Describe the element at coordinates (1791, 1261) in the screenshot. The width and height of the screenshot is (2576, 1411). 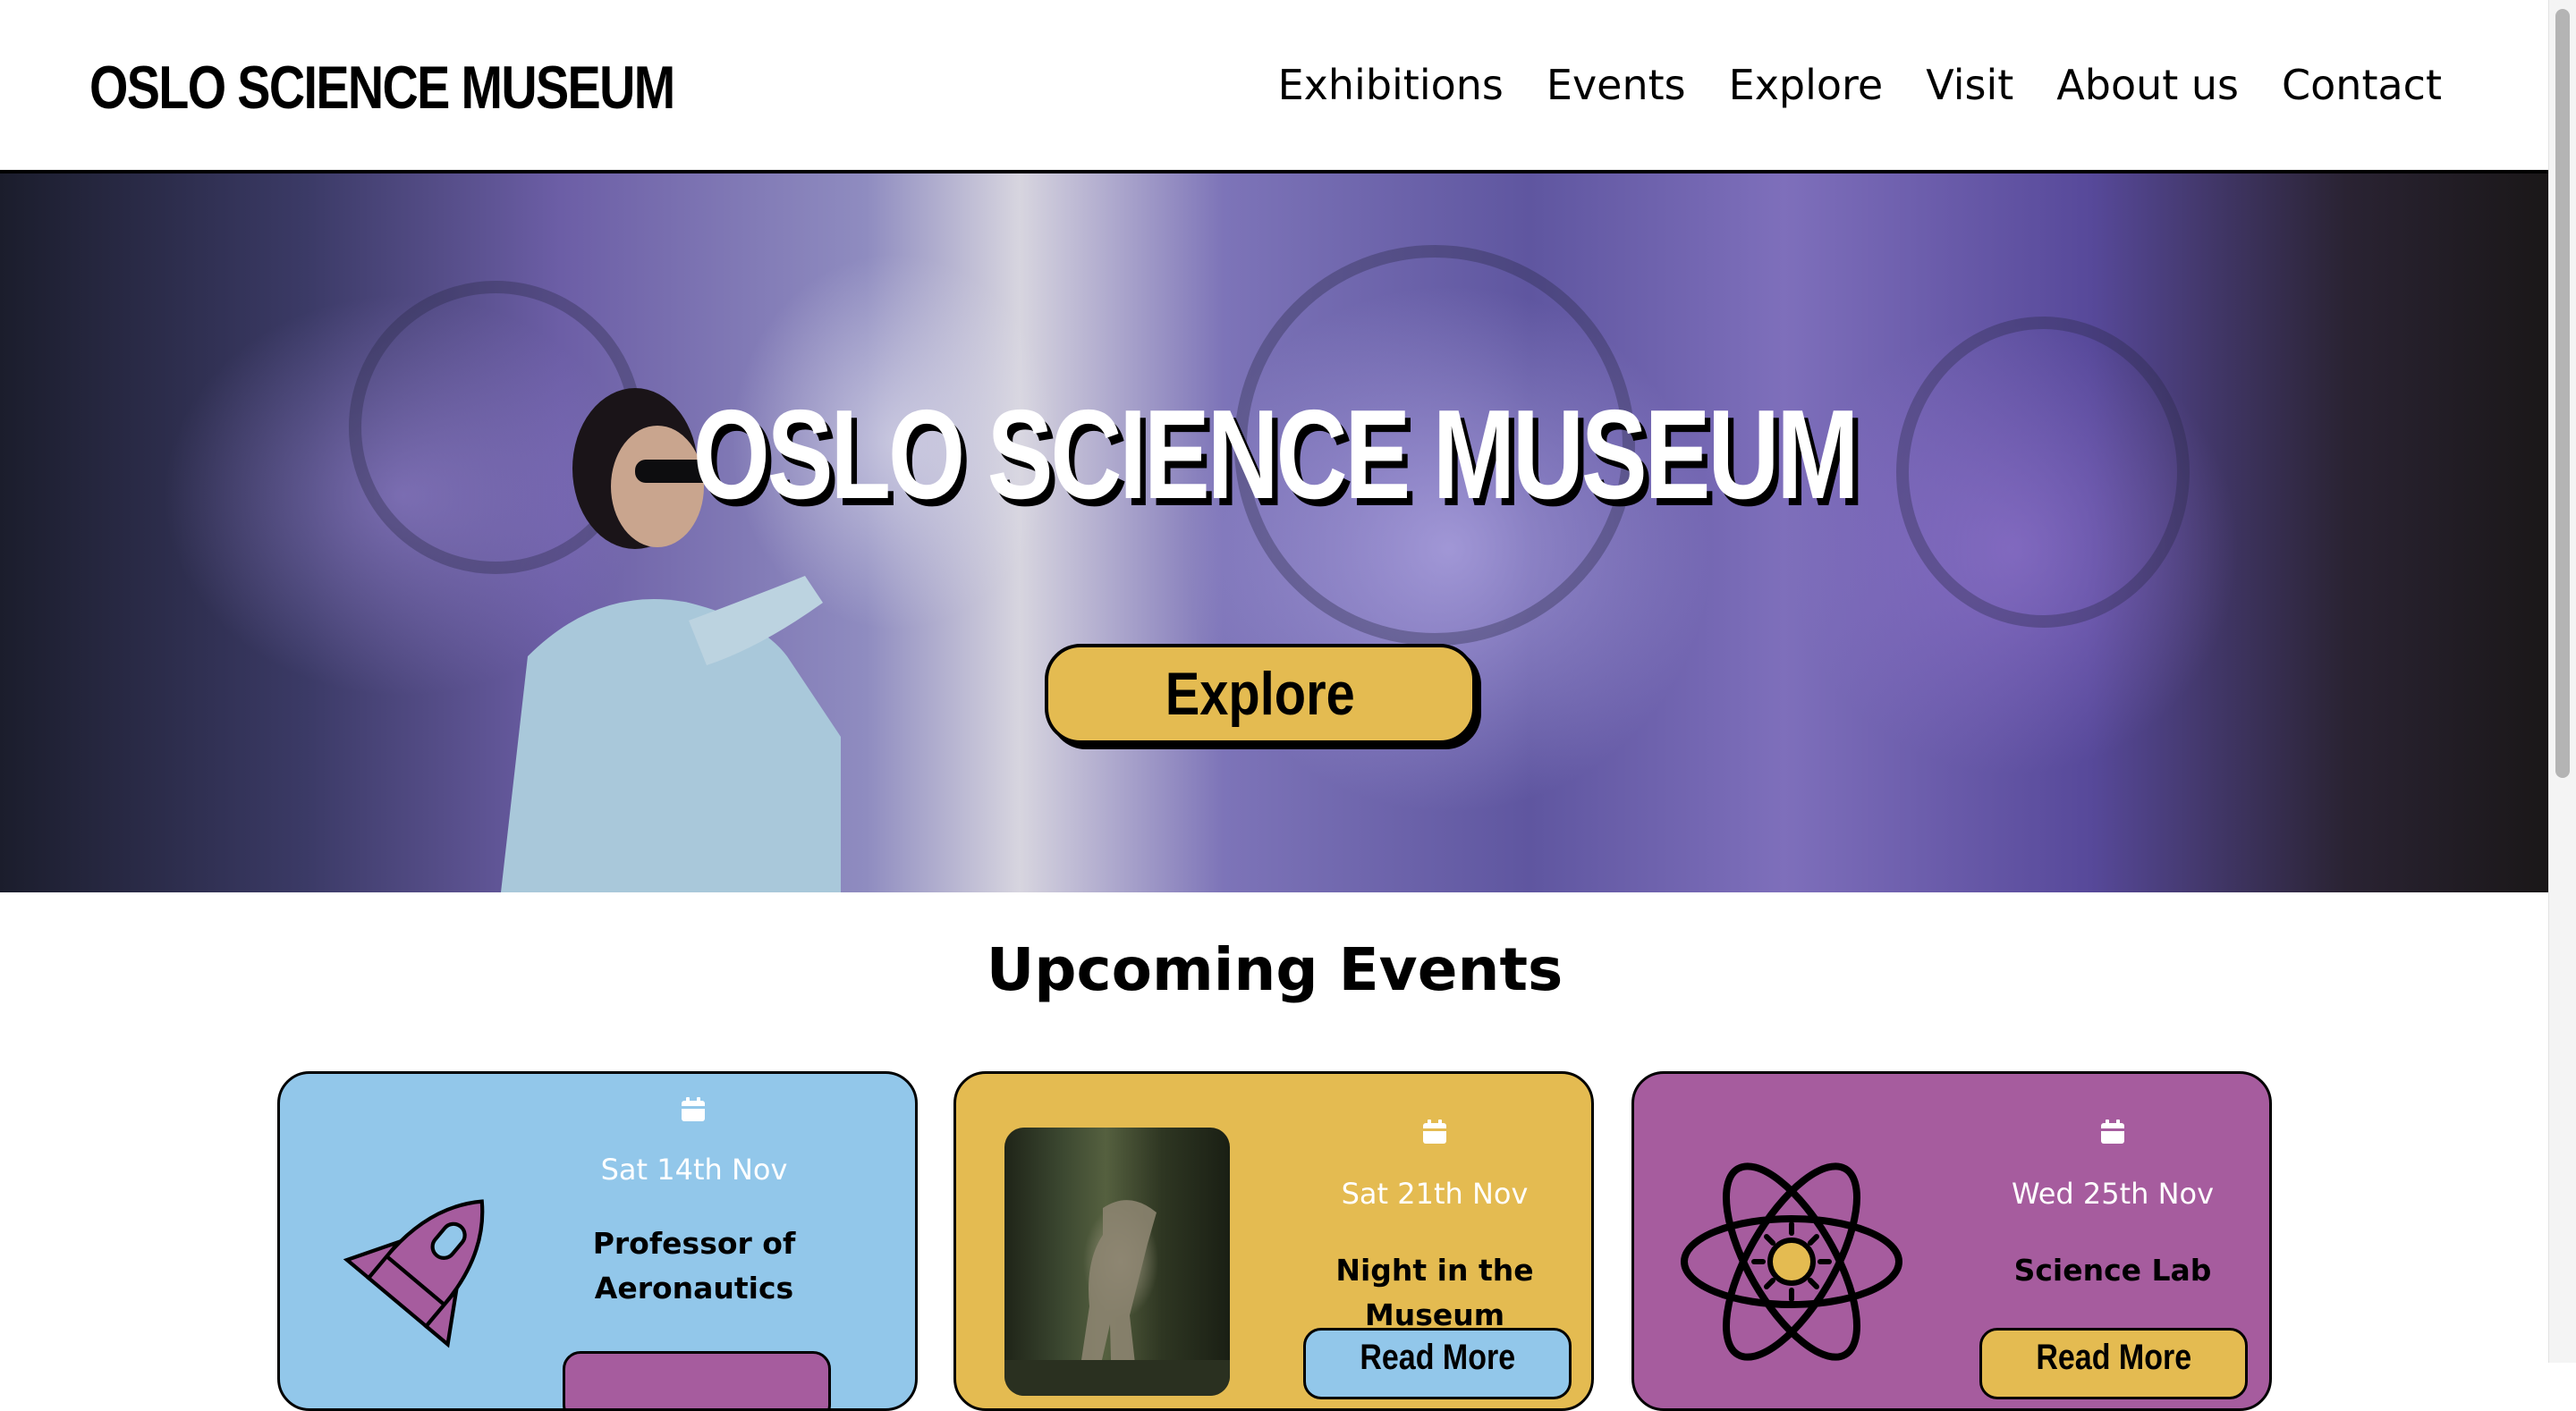
I see `atom-icon` at that location.